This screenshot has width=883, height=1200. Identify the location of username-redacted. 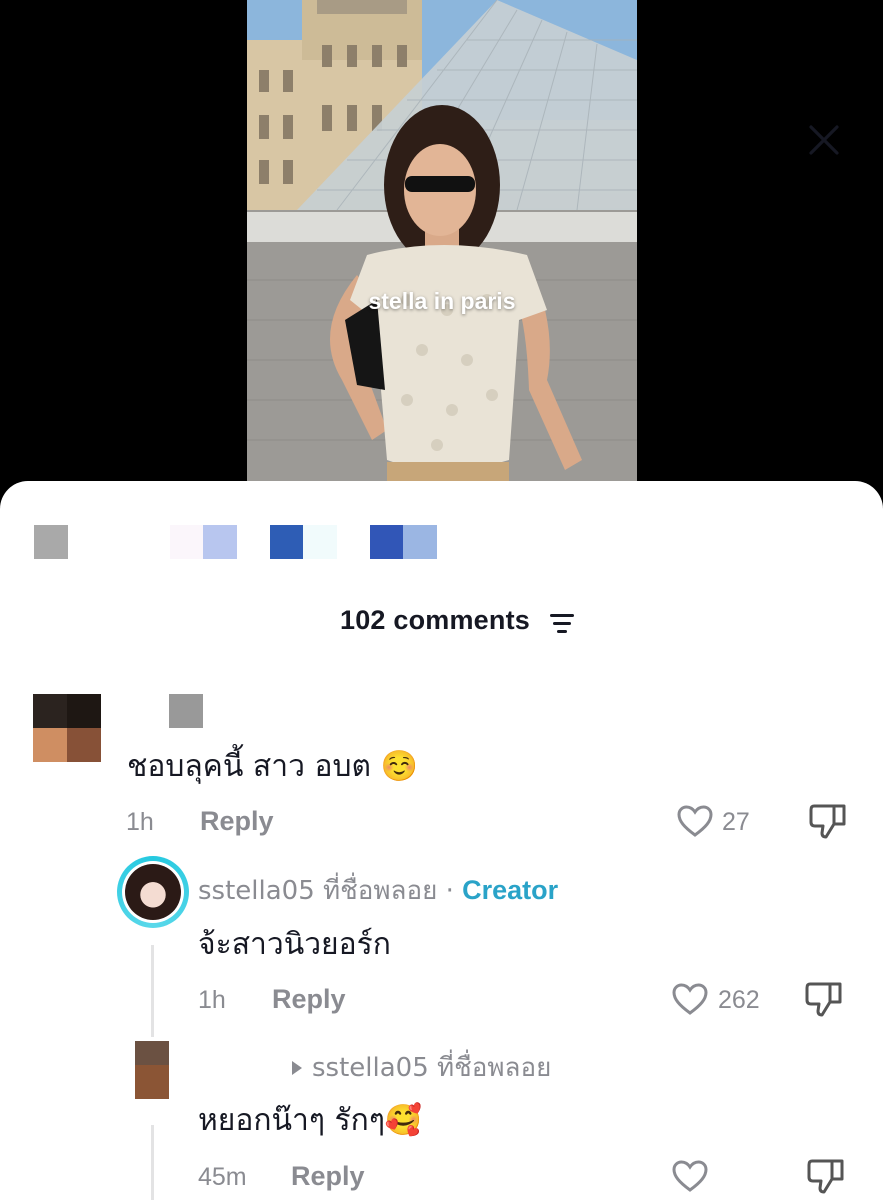
(186, 711).